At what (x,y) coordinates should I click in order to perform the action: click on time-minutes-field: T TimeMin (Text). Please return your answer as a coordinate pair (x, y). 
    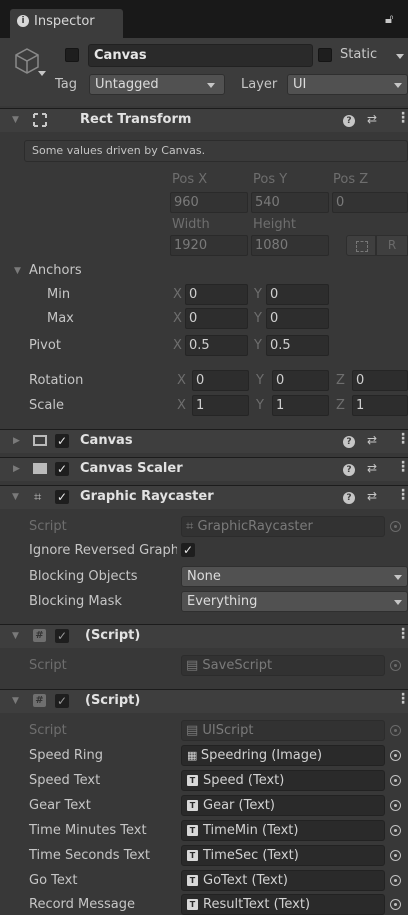
    Looking at the image, I should click on (283, 830).